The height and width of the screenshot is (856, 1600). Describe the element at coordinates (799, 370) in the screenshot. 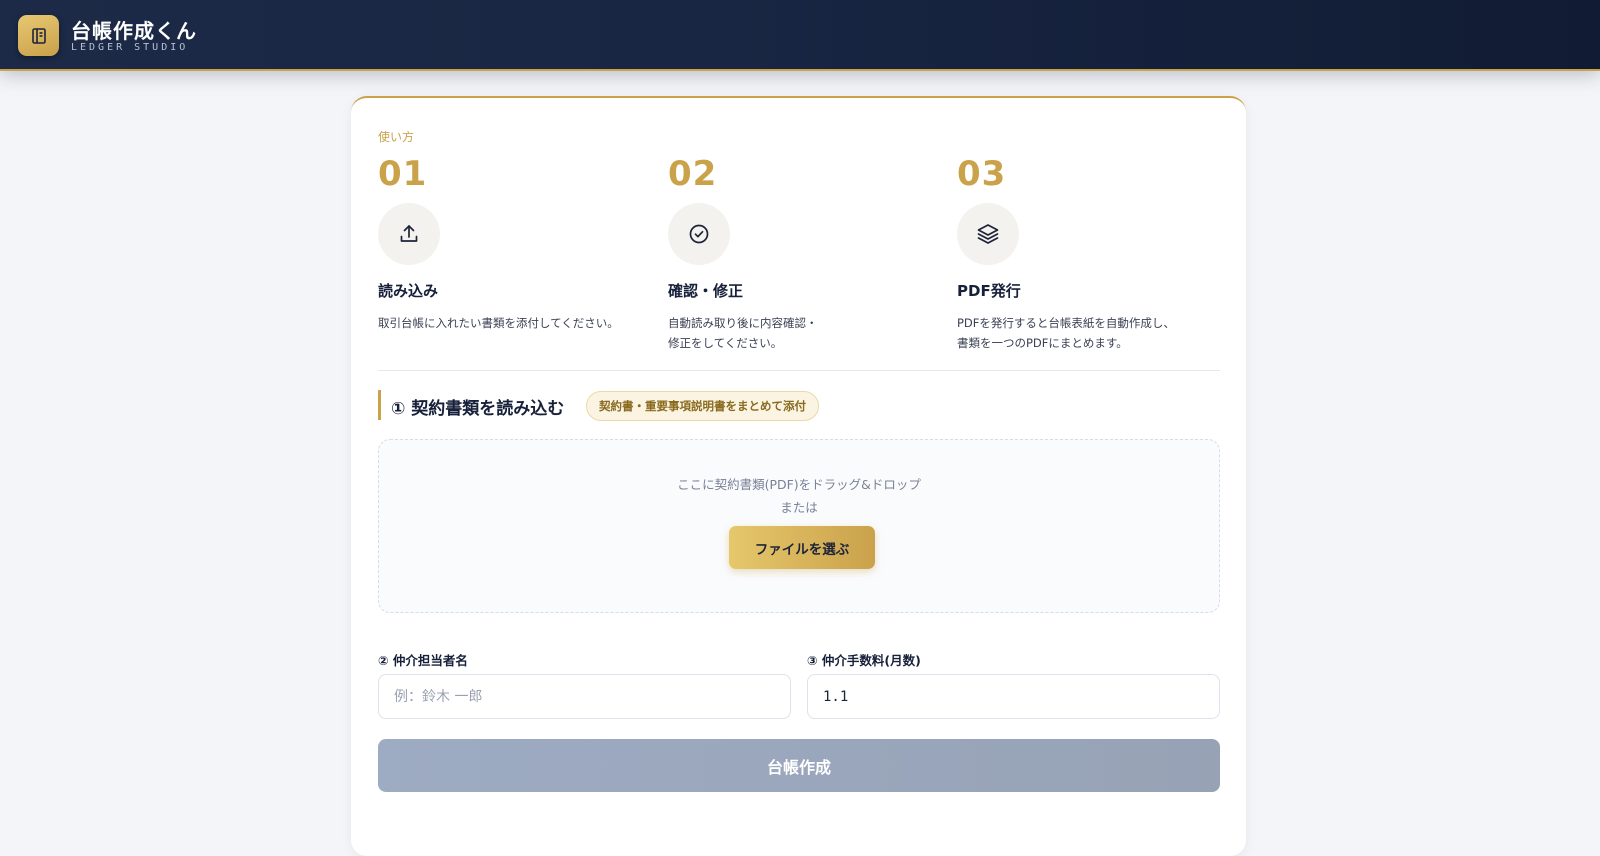

I see `divider` at that location.